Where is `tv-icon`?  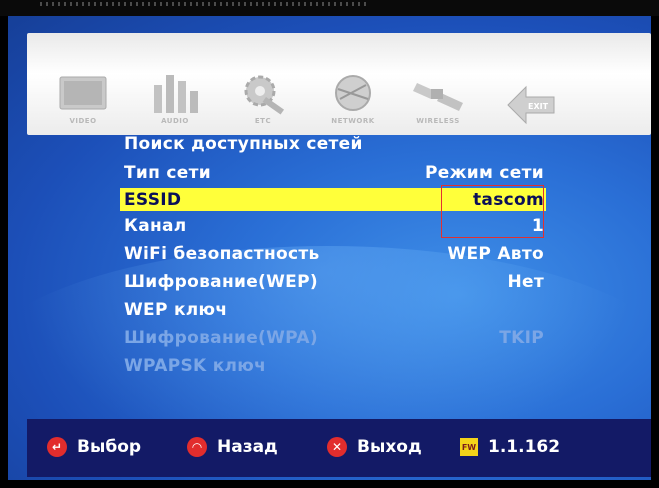 tv-icon is located at coordinates (83, 93).